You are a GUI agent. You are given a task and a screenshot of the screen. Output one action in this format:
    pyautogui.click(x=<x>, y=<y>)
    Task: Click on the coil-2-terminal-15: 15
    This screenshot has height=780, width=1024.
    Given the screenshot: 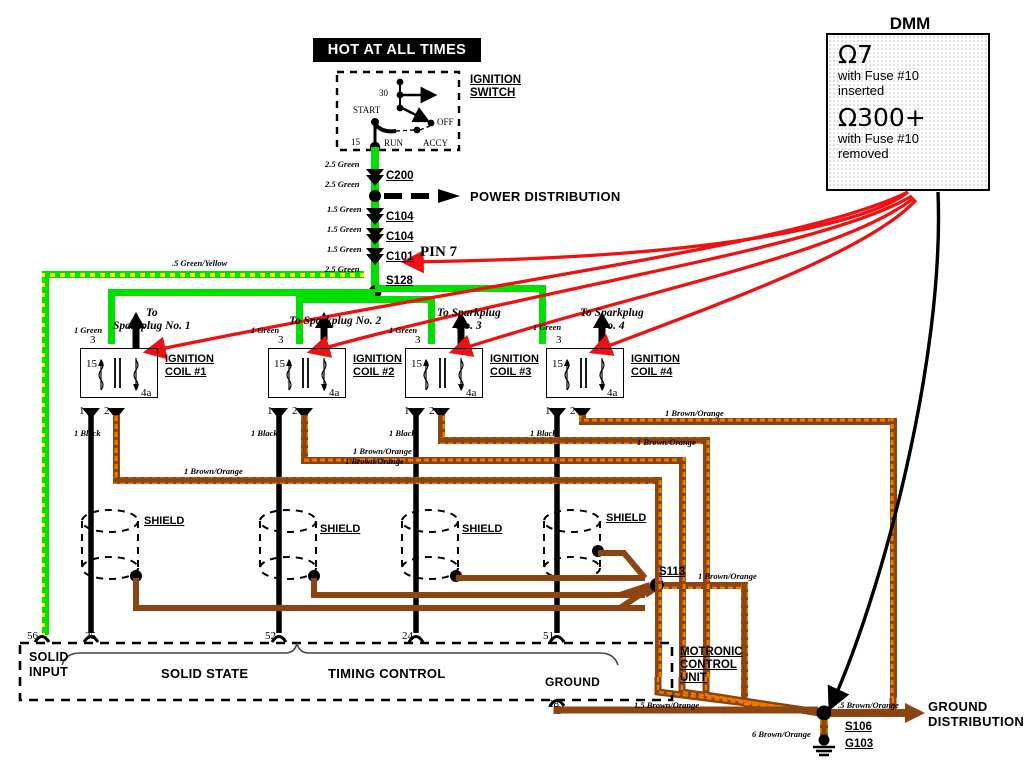 What is the action you would take?
    pyautogui.click(x=279, y=364)
    